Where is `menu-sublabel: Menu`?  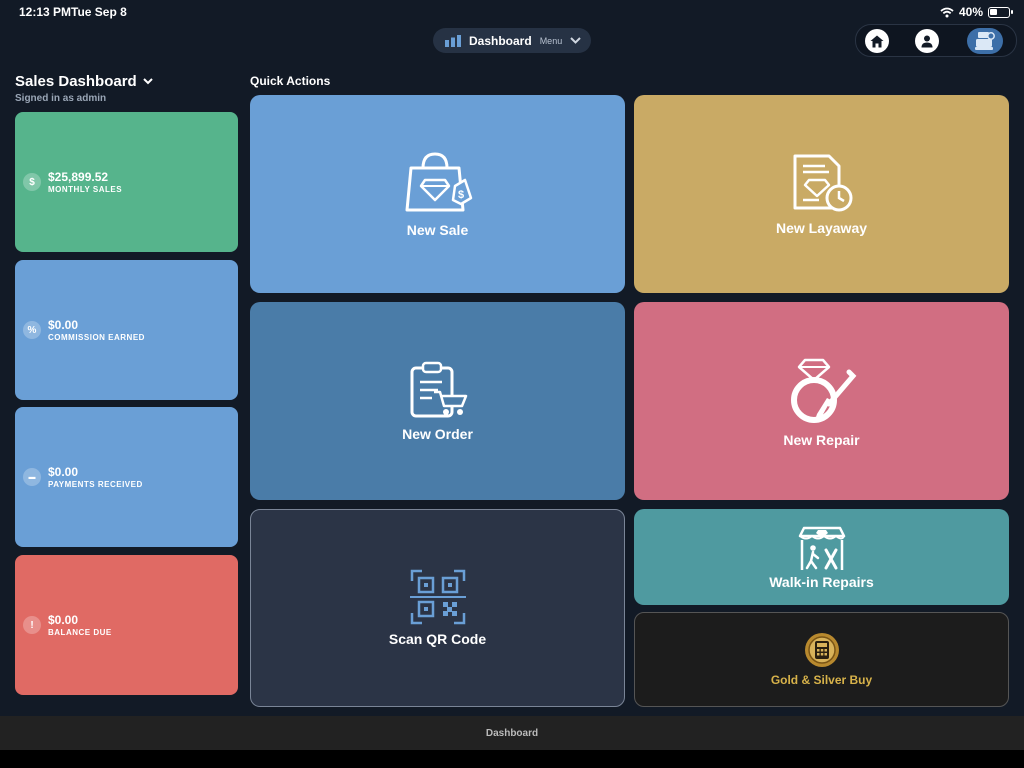
menu-sublabel: Menu is located at coordinates (551, 40).